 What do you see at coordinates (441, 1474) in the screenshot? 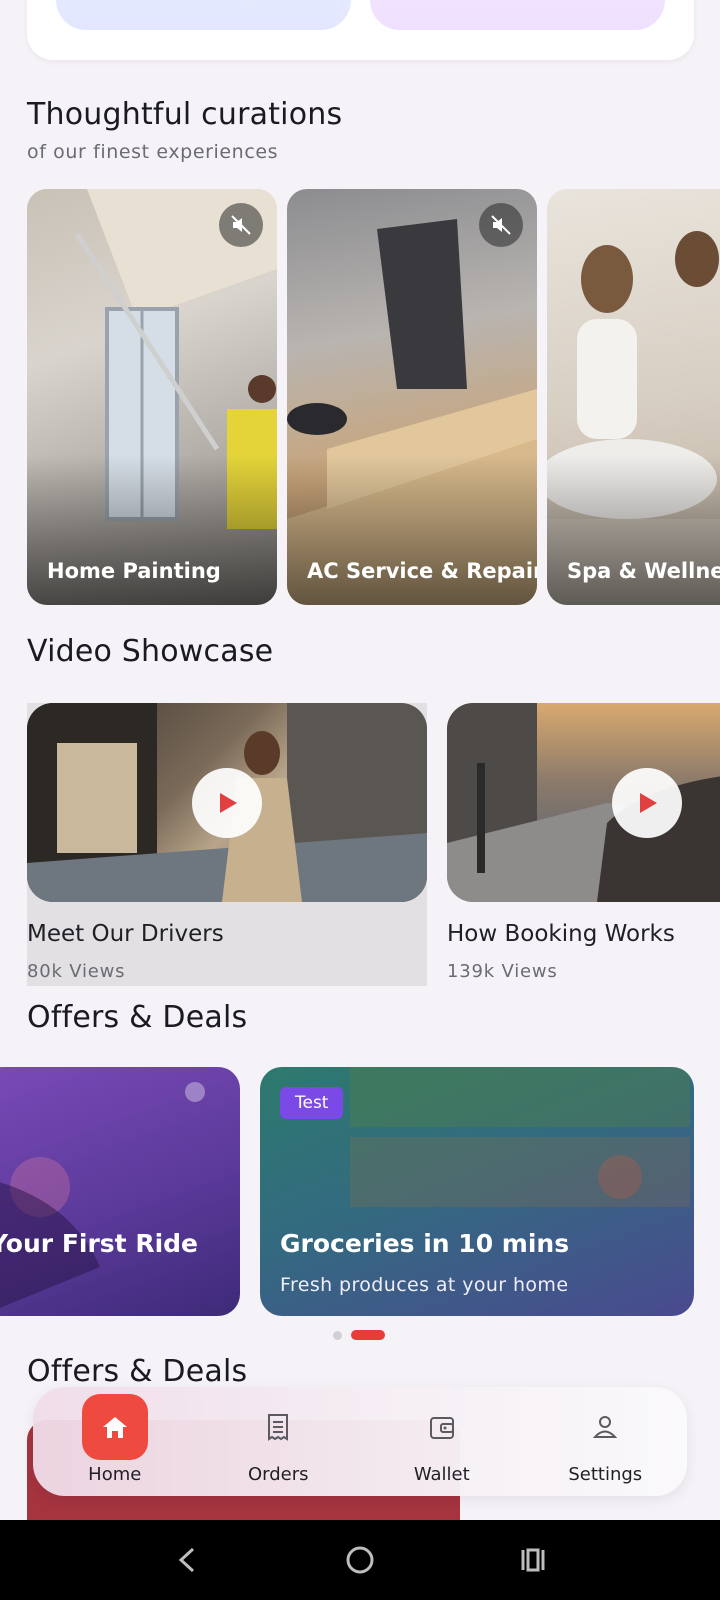
I see `nav-label: Wallet` at bounding box center [441, 1474].